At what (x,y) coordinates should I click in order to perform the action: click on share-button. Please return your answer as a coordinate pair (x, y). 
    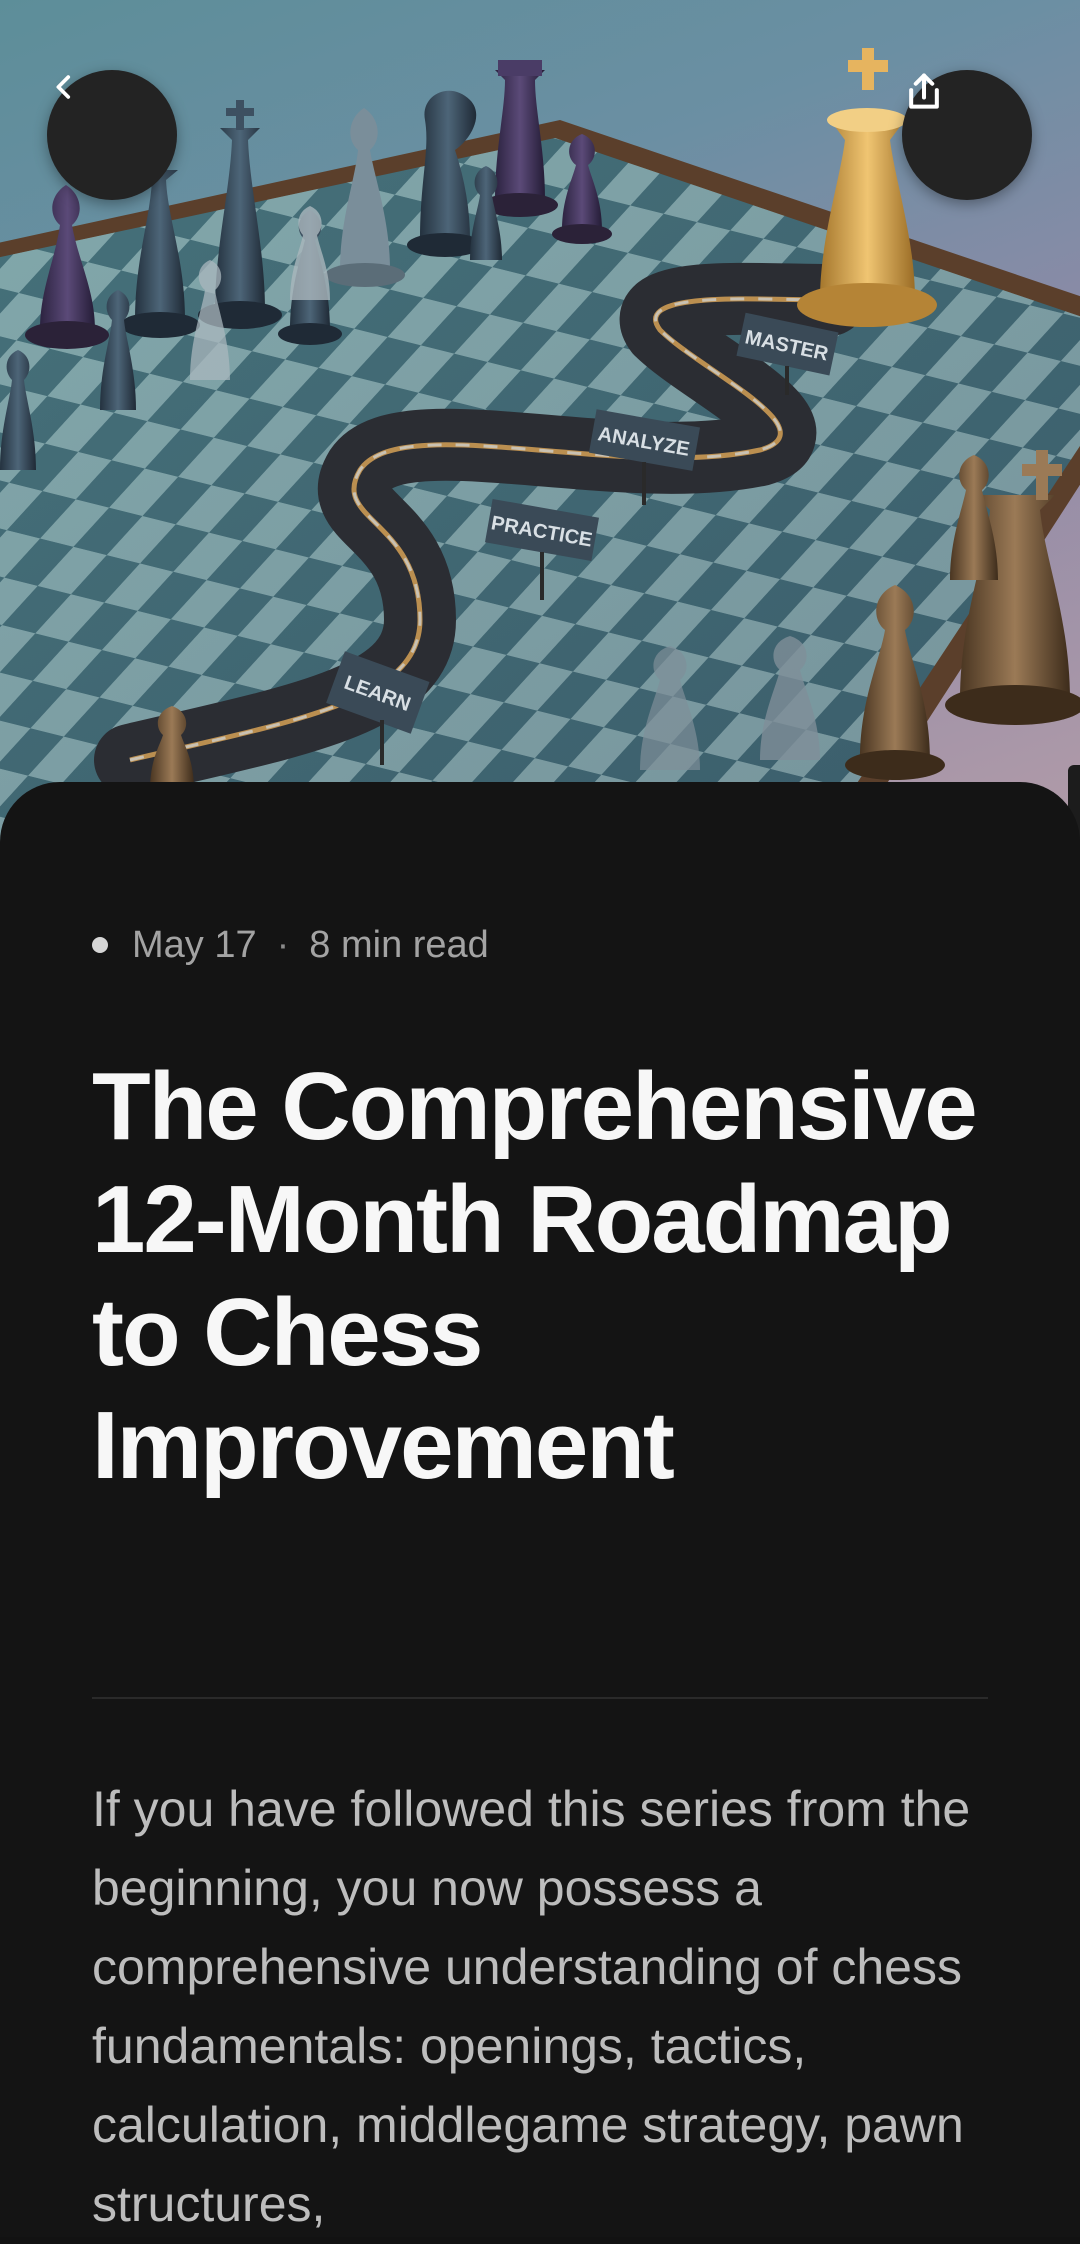
    Looking at the image, I should click on (967, 135).